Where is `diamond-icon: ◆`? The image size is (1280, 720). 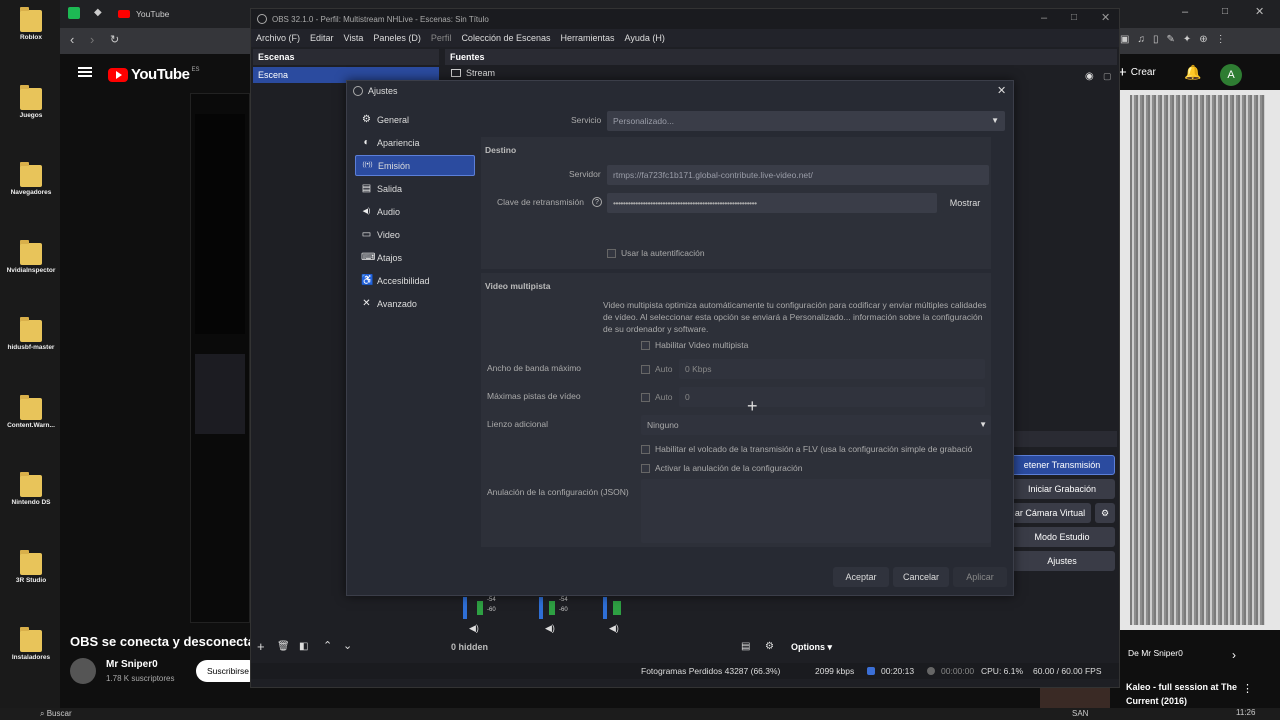 diamond-icon: ◆ is located at coordinates (100, 13).